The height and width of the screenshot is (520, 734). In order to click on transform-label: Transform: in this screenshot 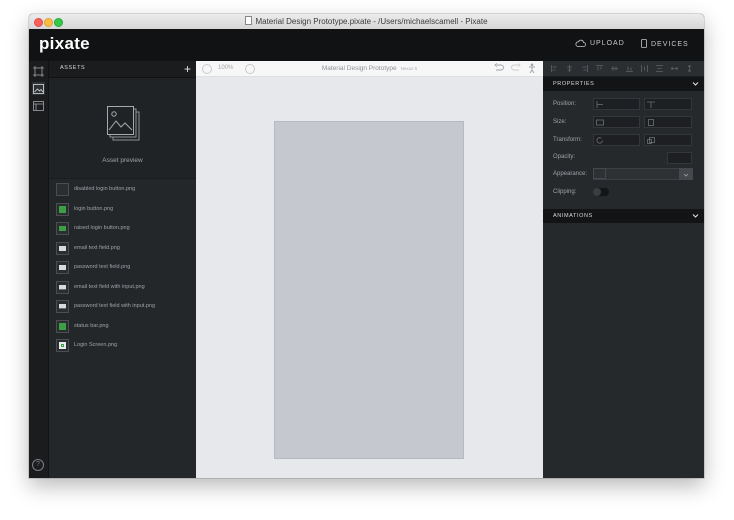, I will do `click(567, 140)`.